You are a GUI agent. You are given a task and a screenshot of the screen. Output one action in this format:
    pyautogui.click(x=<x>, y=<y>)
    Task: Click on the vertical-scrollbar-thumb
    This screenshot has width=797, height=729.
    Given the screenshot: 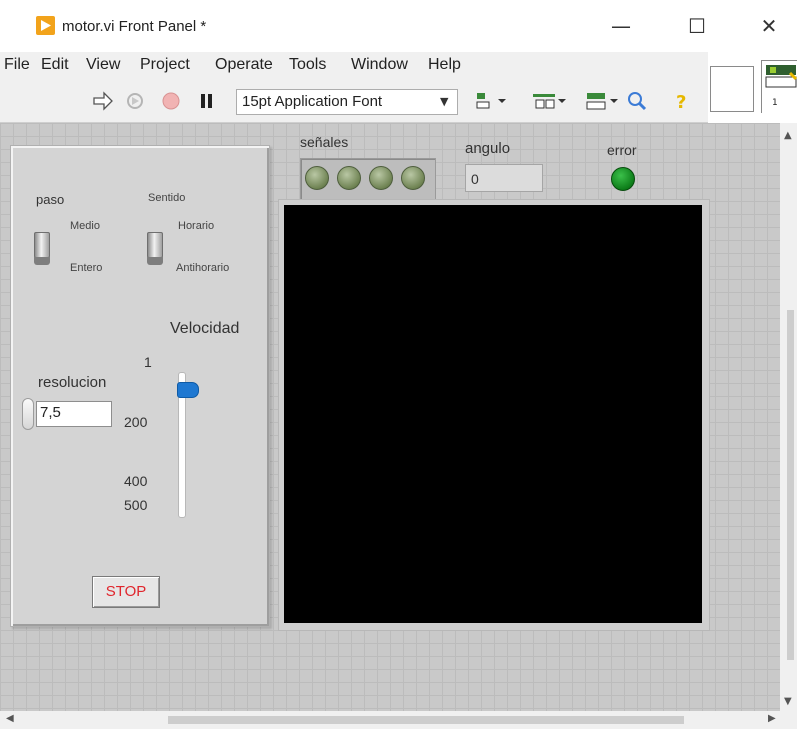 What is the action you would take?
    pyautogui.click(x=790, y=485)
    